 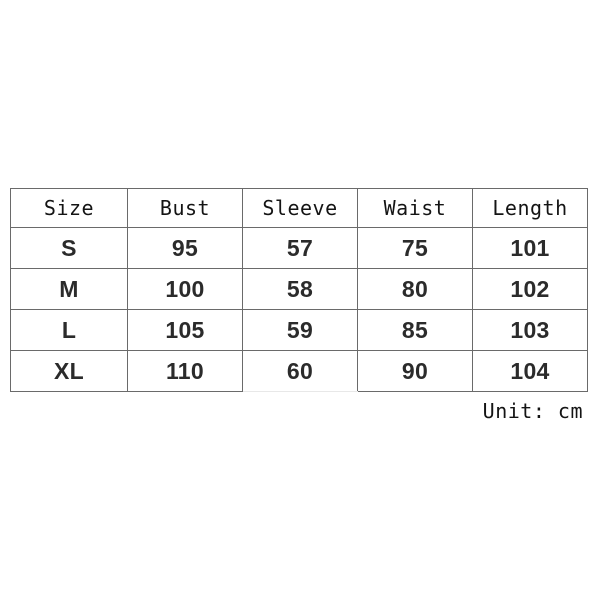 I want to click on table-row: S 95 57 75 101, so click(x=299, y=248).